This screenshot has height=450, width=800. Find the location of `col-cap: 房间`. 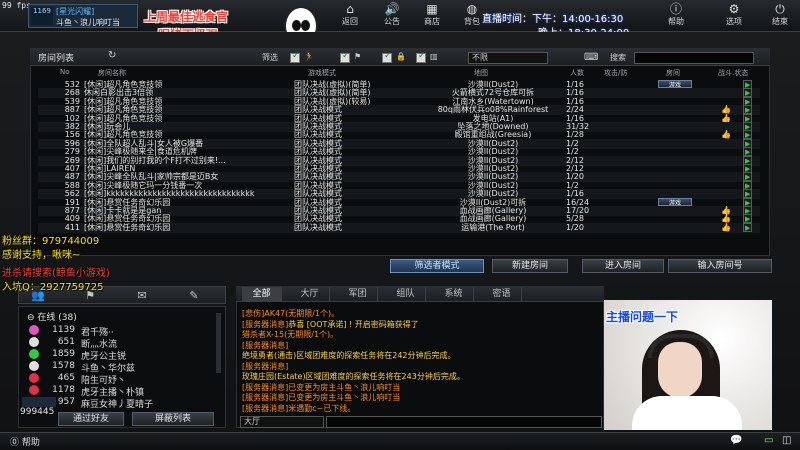

col-cap: 房间 is located at coordinates (673, 73).